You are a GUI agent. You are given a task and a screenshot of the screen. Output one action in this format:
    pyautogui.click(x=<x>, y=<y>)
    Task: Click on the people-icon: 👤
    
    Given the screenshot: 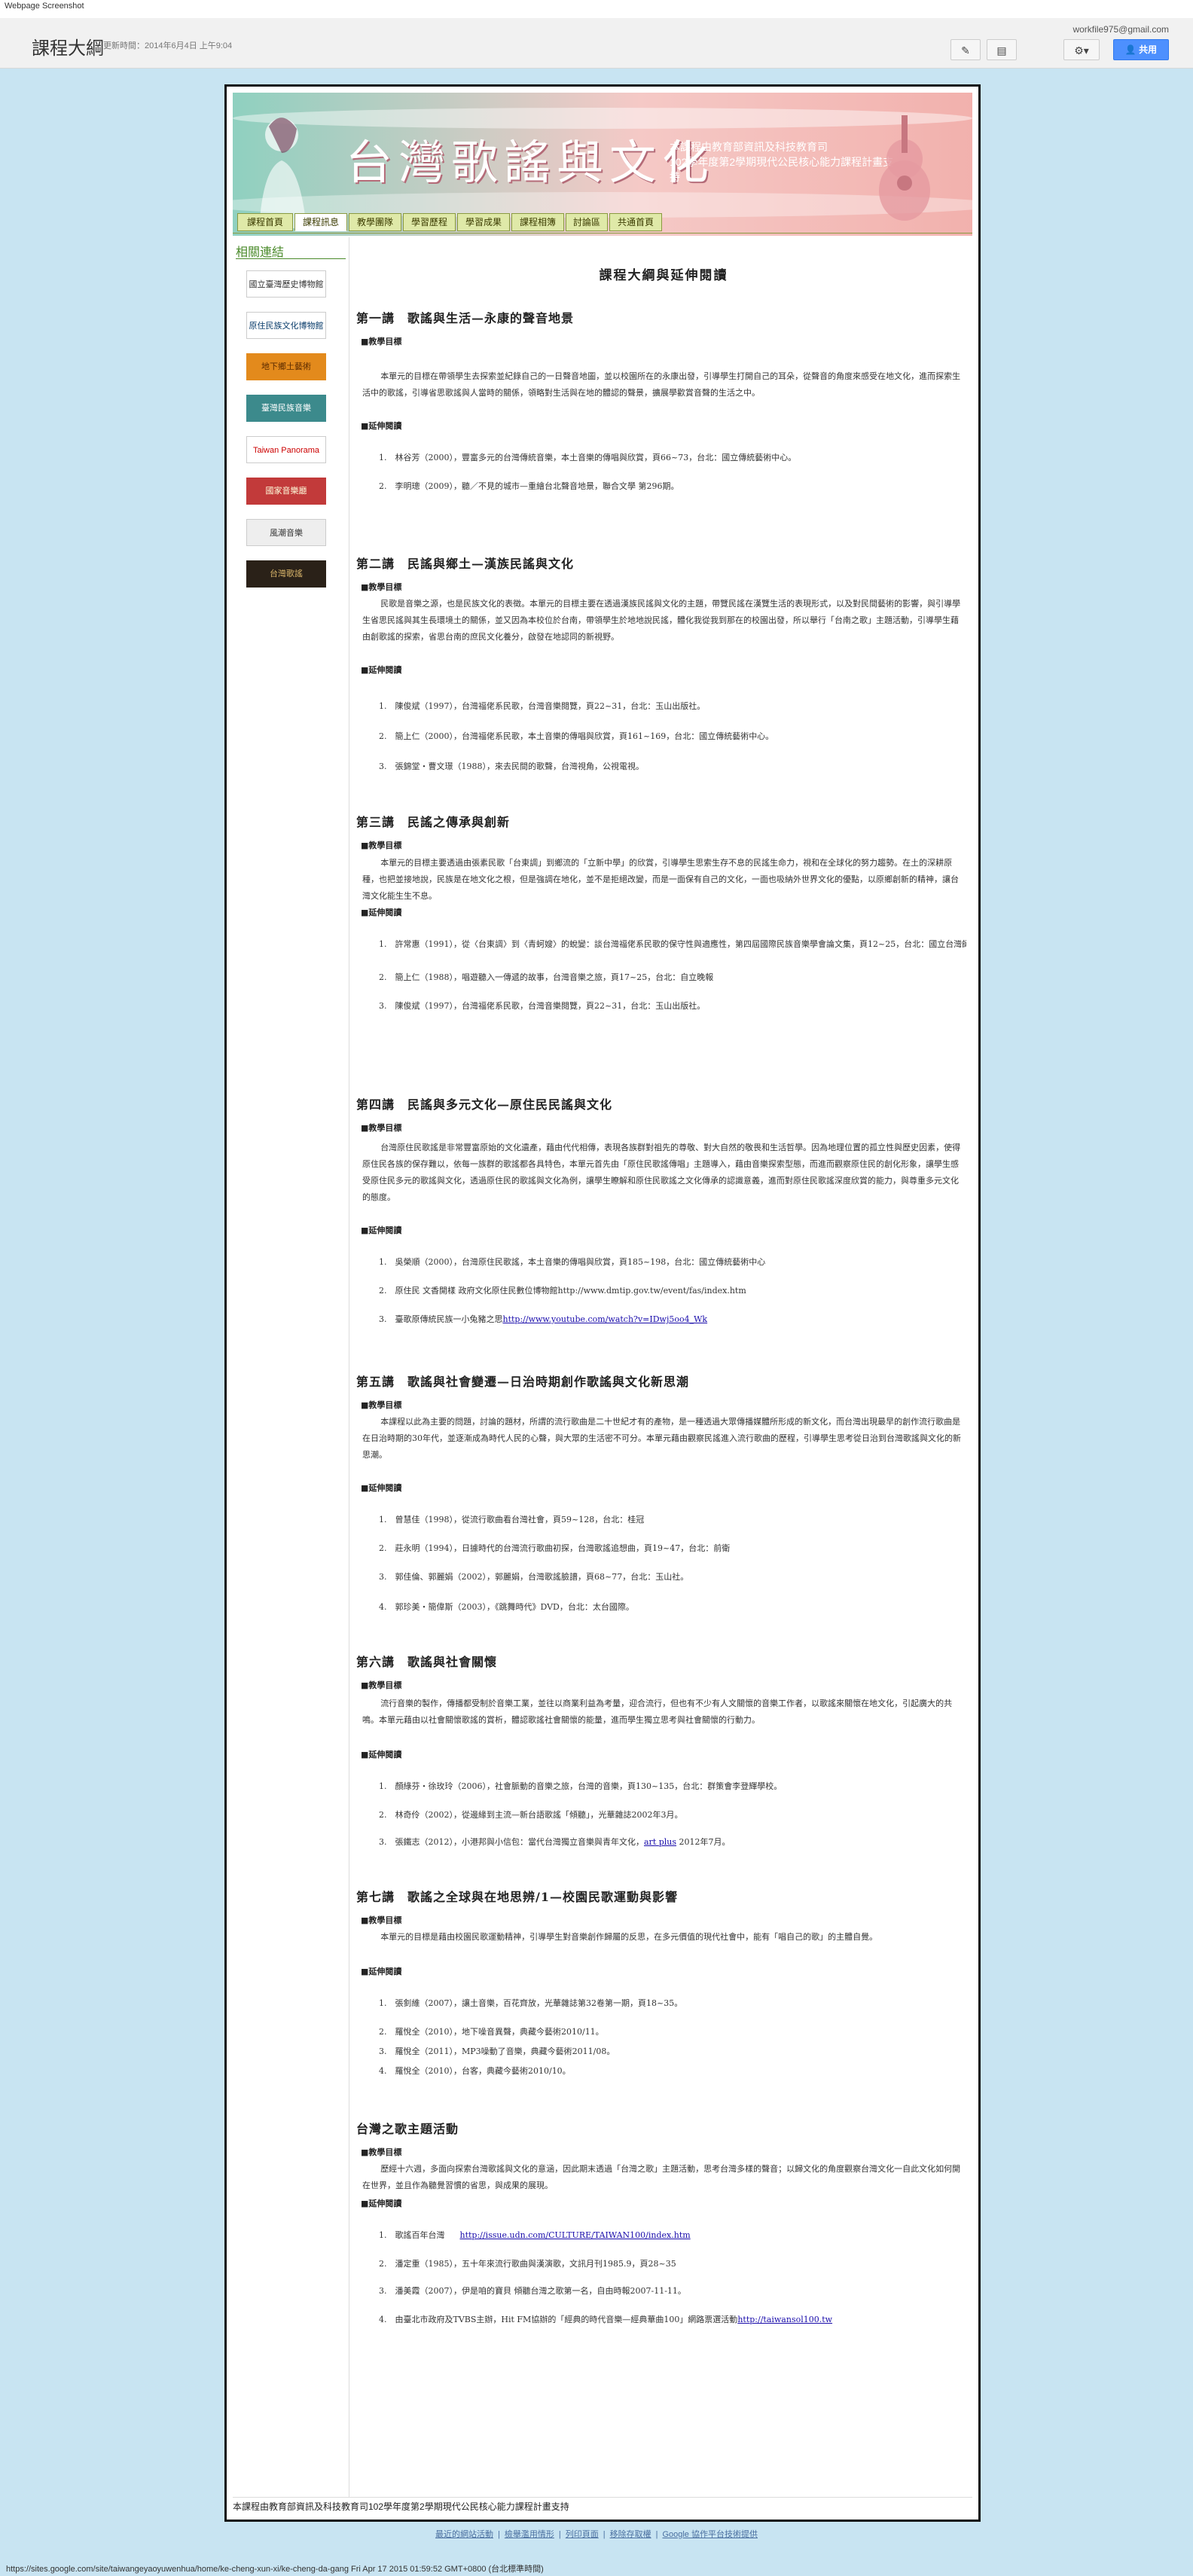 What is the action you would take?
    pyautogui.click(x=1132, y=50)
    